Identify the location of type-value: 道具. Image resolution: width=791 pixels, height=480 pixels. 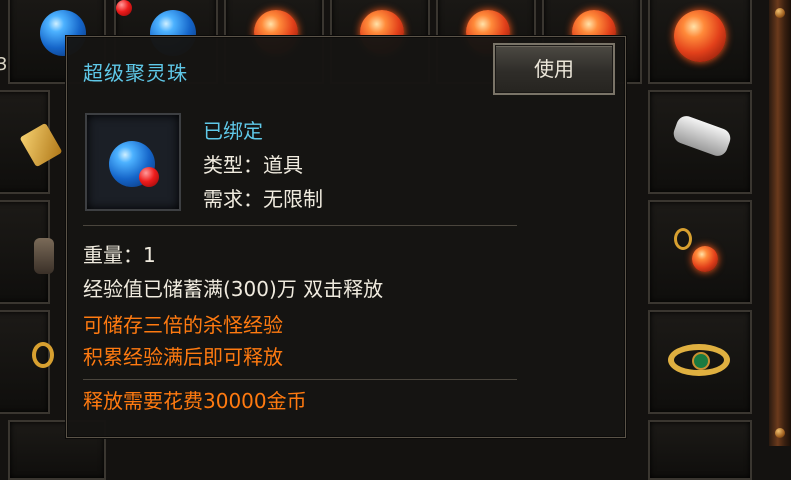
(283, 165).